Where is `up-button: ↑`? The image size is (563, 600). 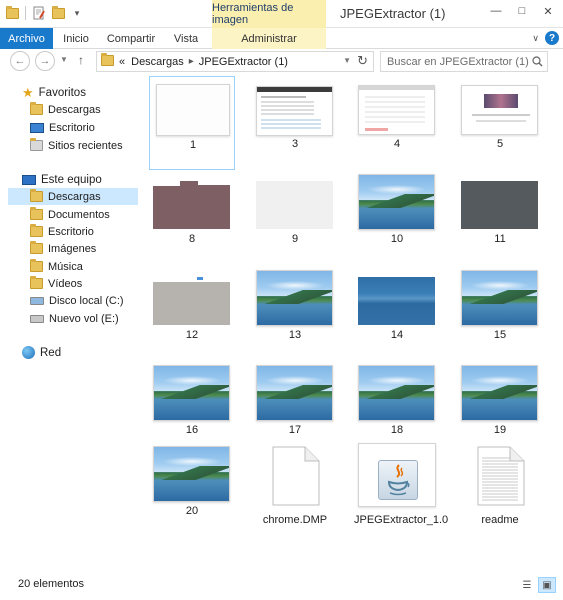
up-button: ↑ is located at coordinates (81, 60).